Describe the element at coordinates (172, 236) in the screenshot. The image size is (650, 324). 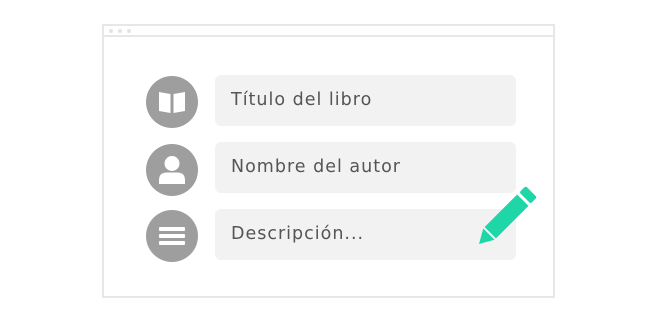
I see `lines-icon` at that location.